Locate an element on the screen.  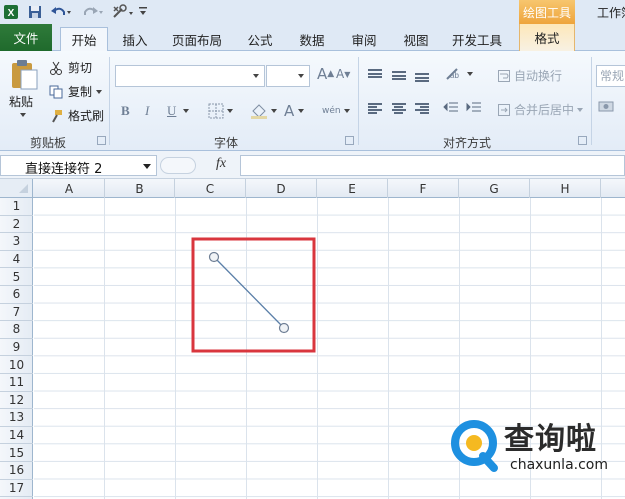
excel-logo-icon: X is located at coordinates (11, 12).